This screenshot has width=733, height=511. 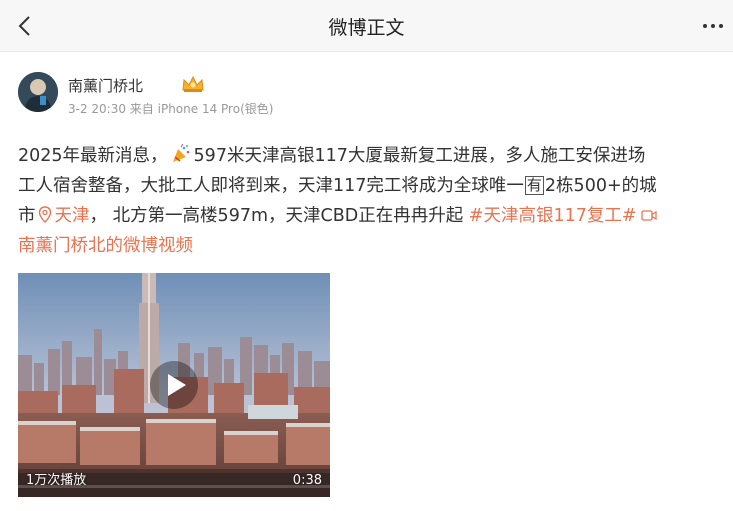 I want to click on avatar, so click(x=38, y=92).